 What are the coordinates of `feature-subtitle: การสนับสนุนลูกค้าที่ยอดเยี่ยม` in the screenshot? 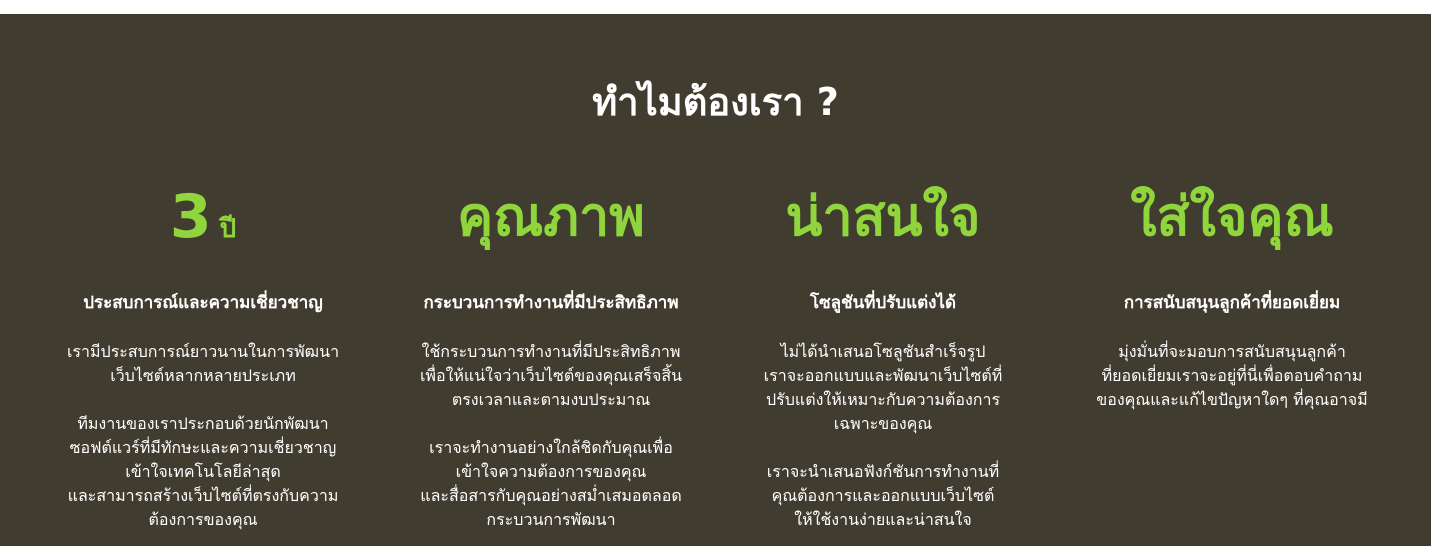 It's located at (1232, 303).